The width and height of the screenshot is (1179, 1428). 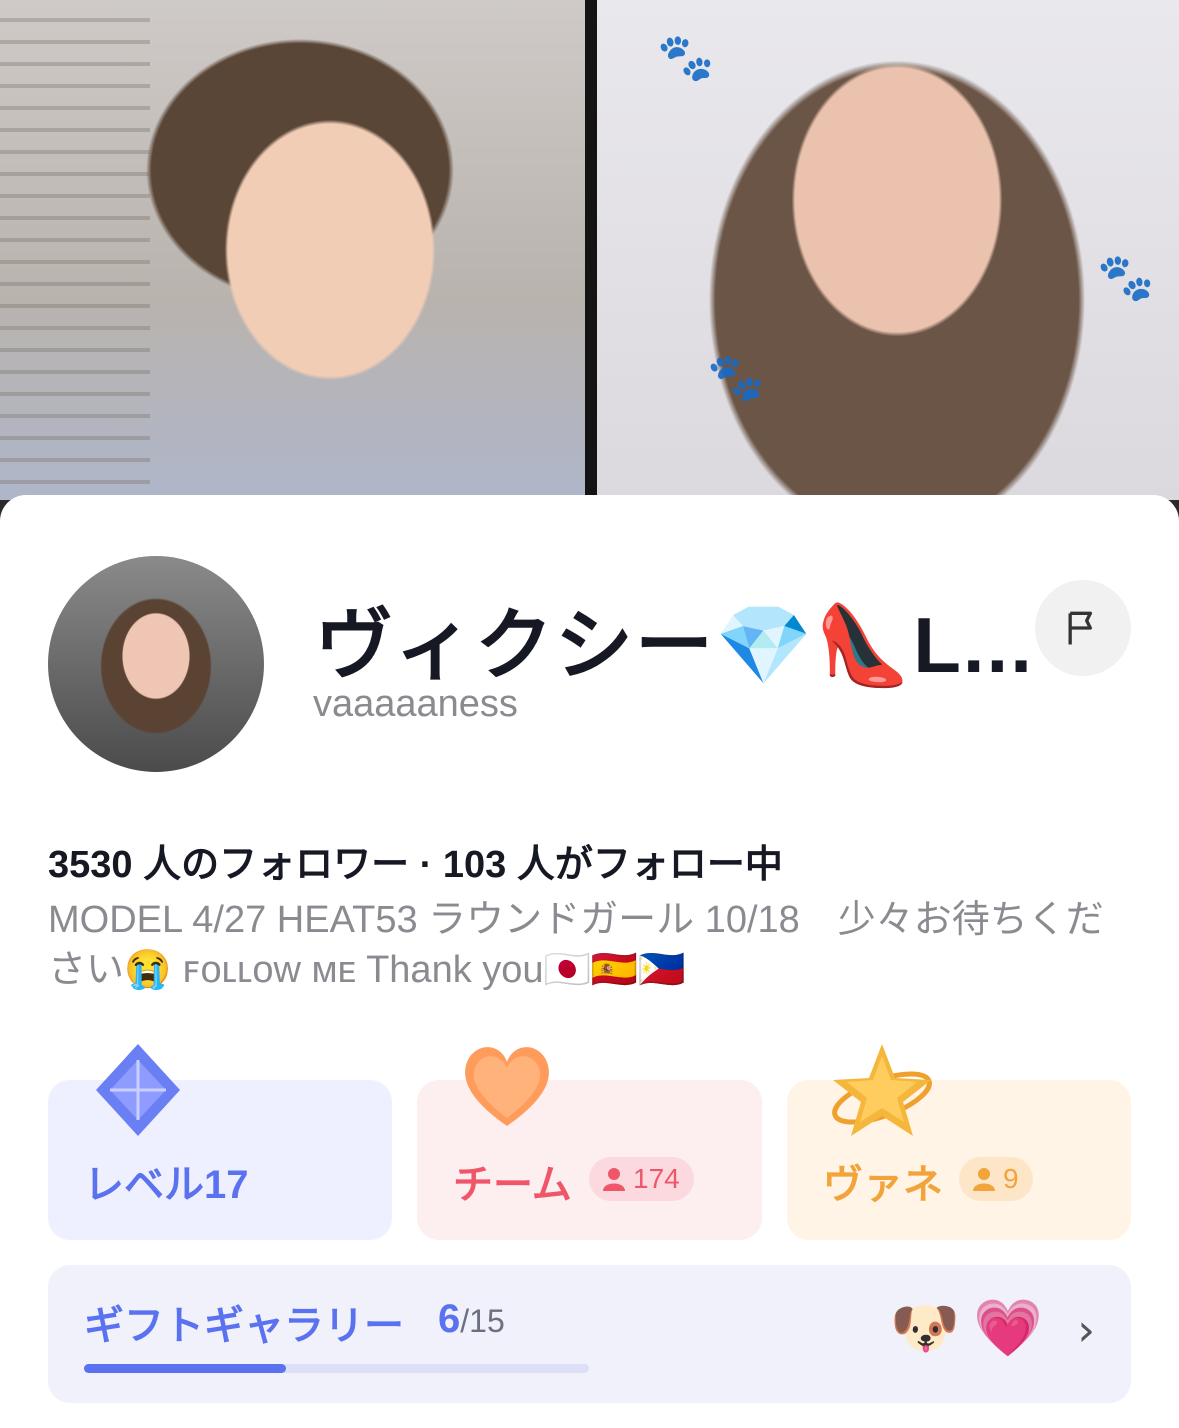 What do you see at coordinates (220, 1142) in the screenshot?
I see `level-card: レベル17` at bounding box center [220, 1142].